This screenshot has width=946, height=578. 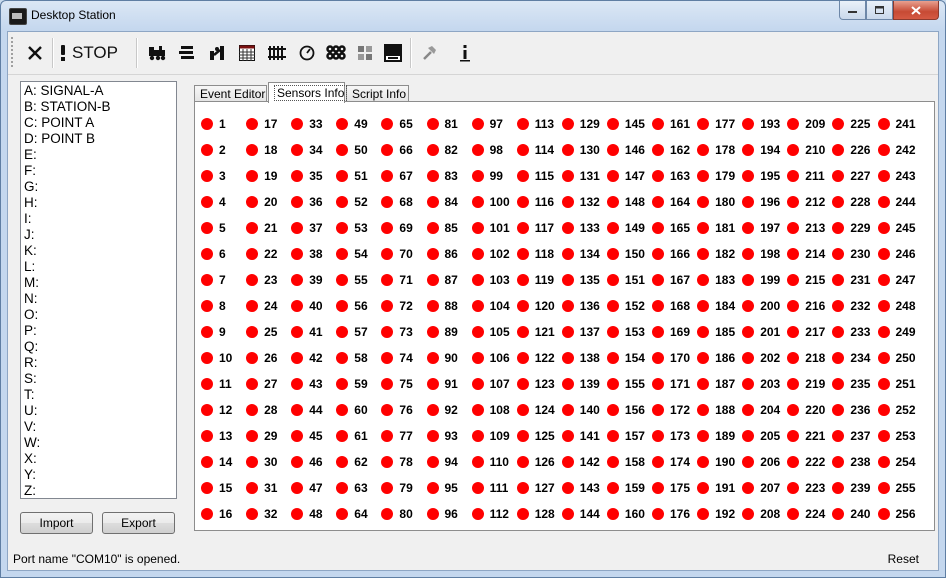 I want to click on sensor-117: 117, so click(x=539, y=228).